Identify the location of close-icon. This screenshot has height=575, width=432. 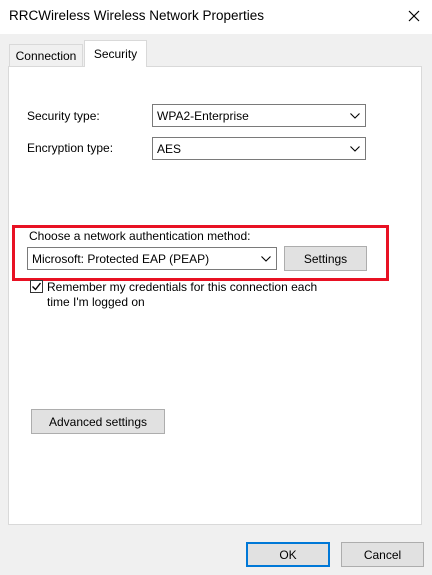
(414, 16).